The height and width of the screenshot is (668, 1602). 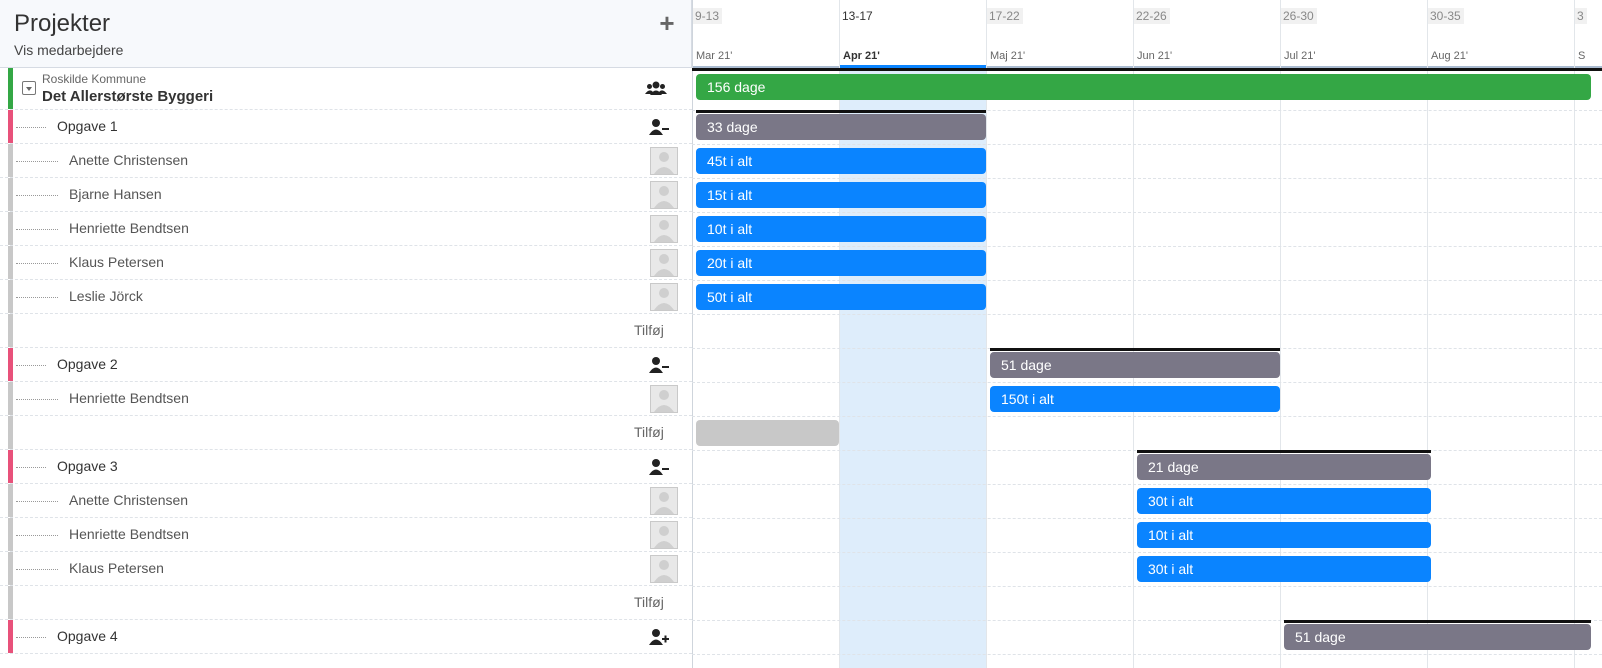 What do you see at coordinates (841, 297) in the screenshot?
I see `person-bar: 50t i alt` at bounding box center [841, 297].